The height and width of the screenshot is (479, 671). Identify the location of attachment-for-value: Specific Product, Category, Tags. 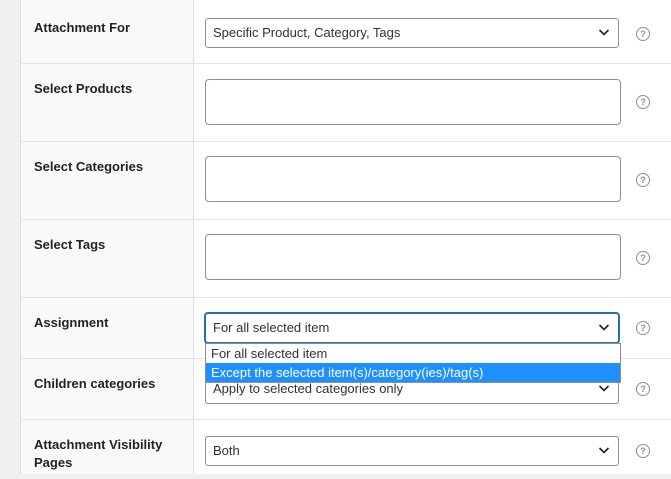
(307, 32).